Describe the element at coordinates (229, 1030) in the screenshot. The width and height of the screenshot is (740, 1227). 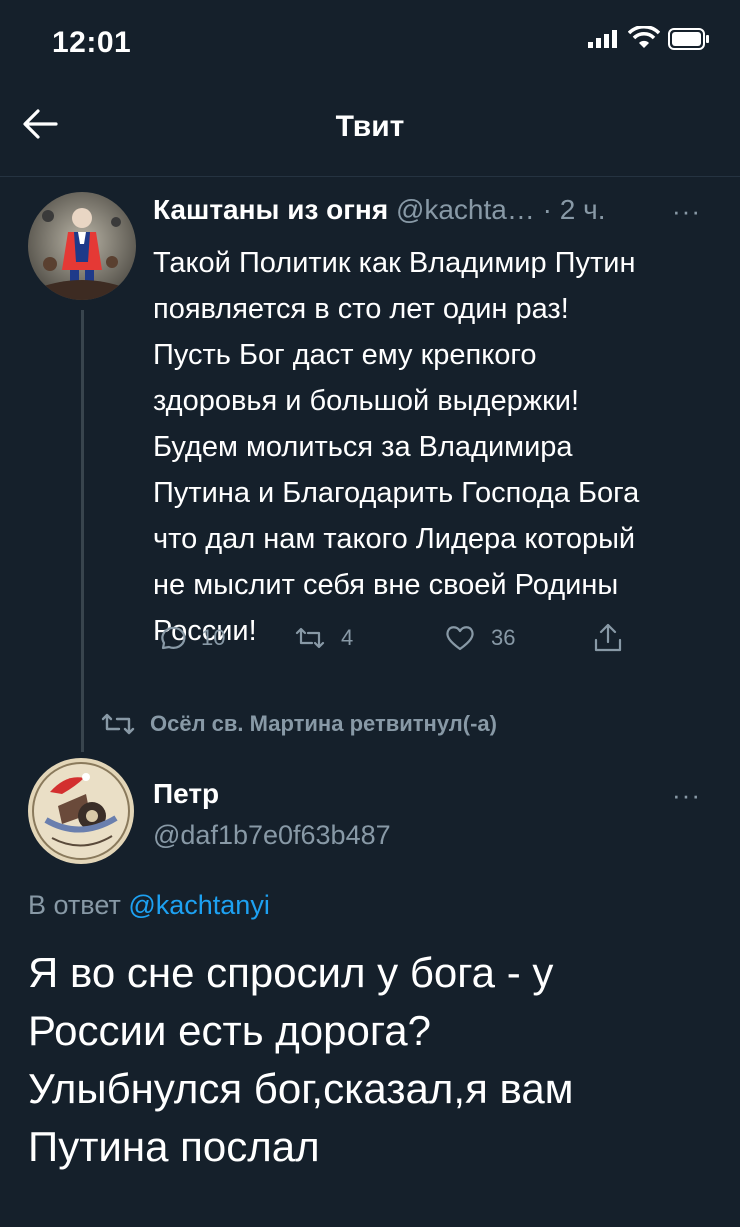
I see `tweet-text-line: России есть дорога?` at that location.